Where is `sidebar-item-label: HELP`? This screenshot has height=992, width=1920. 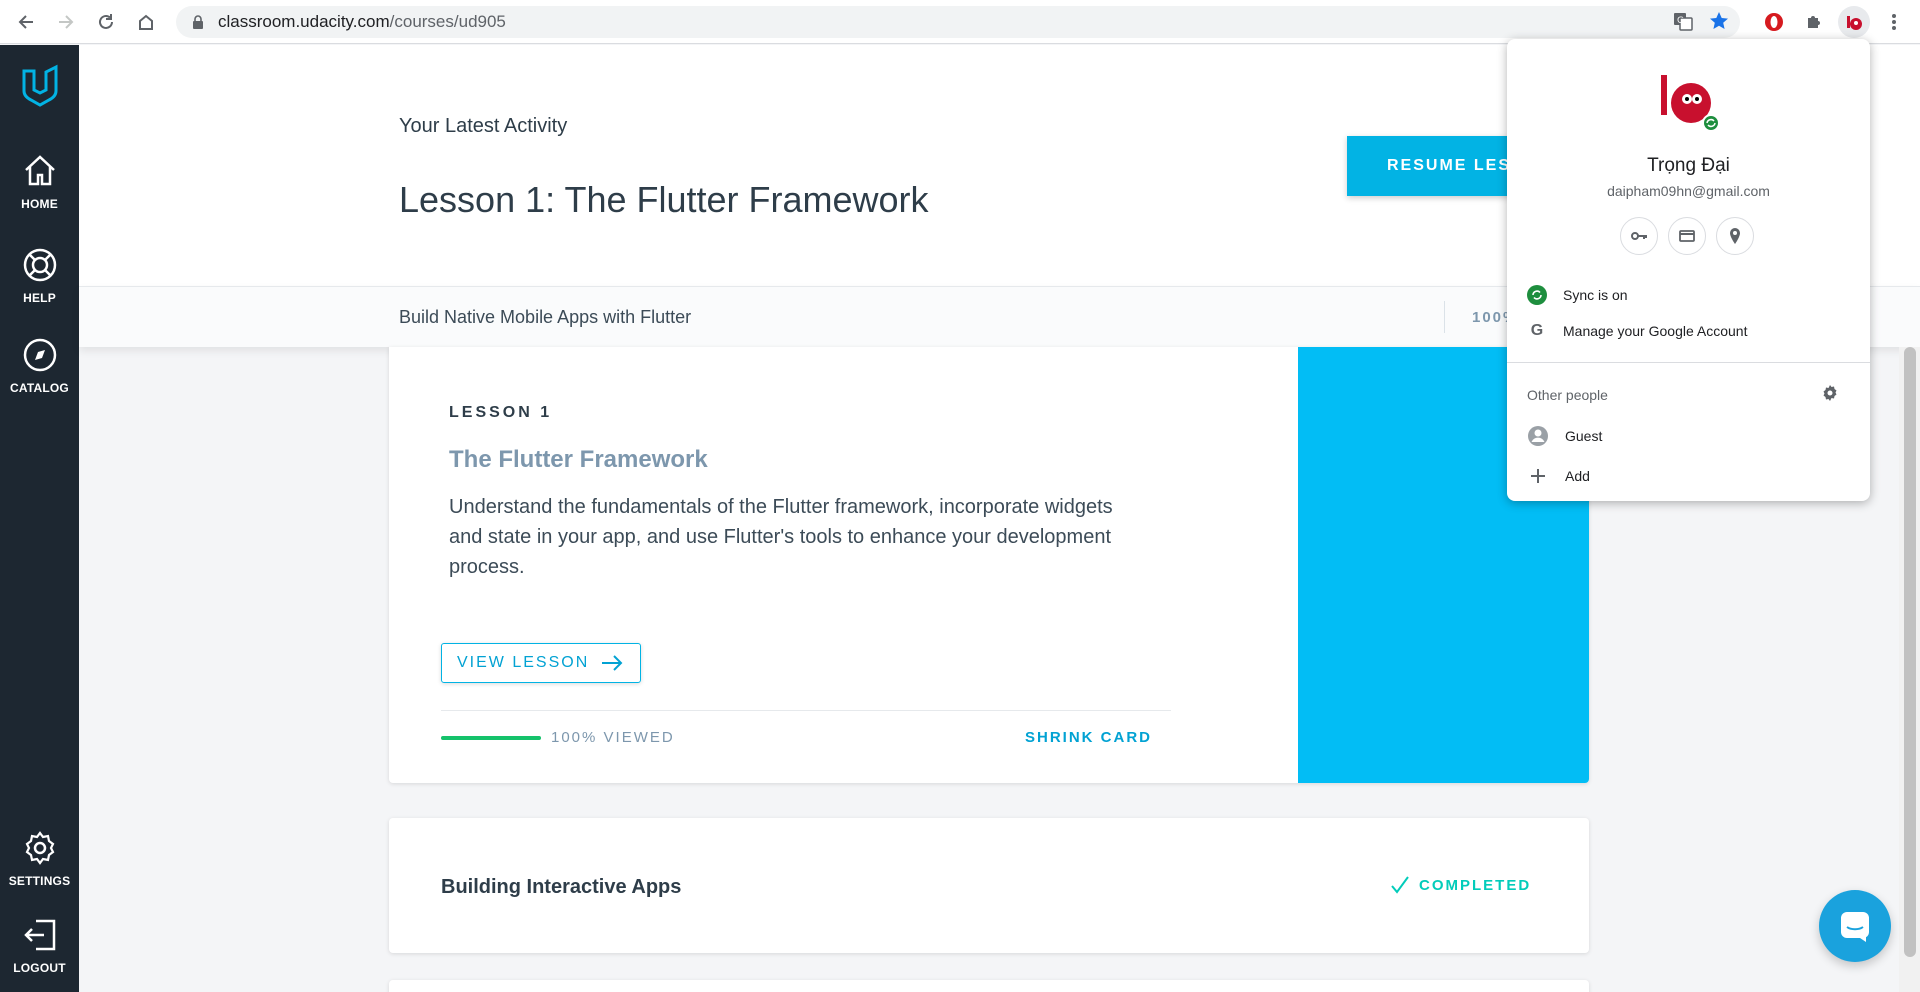
sidebar-item-label: HELP is located at coordinates (39, 298).